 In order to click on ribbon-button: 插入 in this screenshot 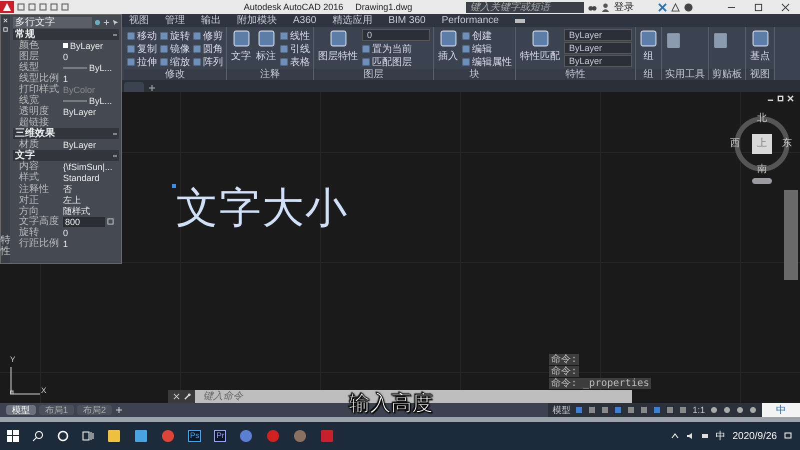, I will do `click(448, 48)`.